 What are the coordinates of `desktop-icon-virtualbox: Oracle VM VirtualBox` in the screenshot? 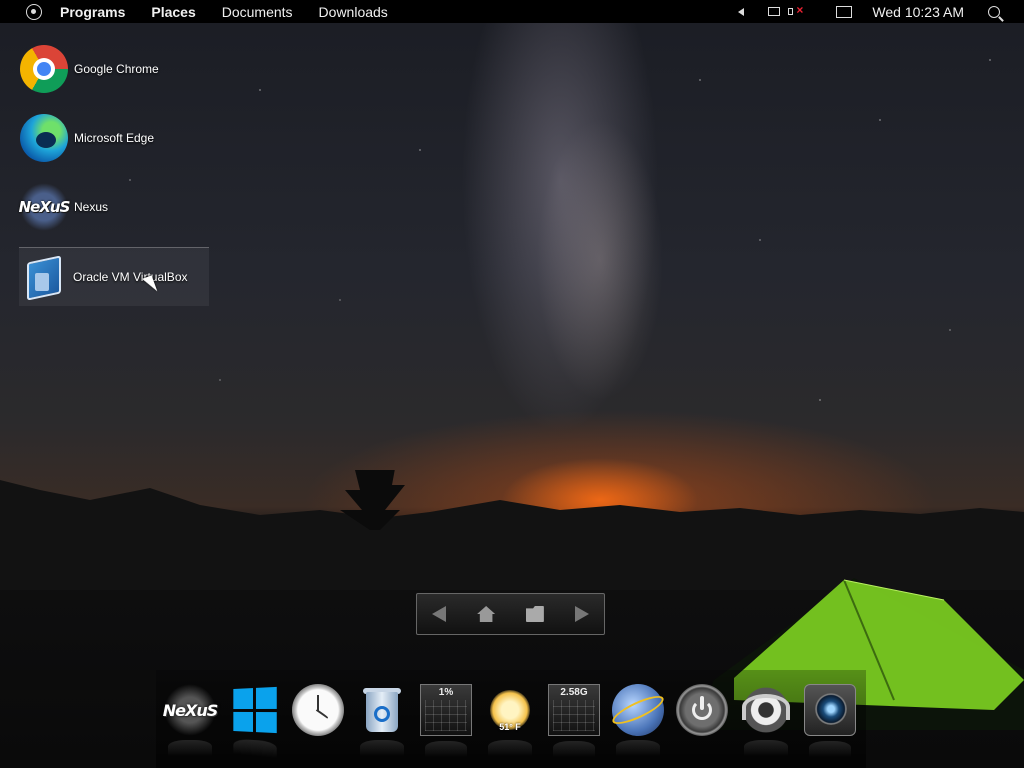 It's located at (114, 276).